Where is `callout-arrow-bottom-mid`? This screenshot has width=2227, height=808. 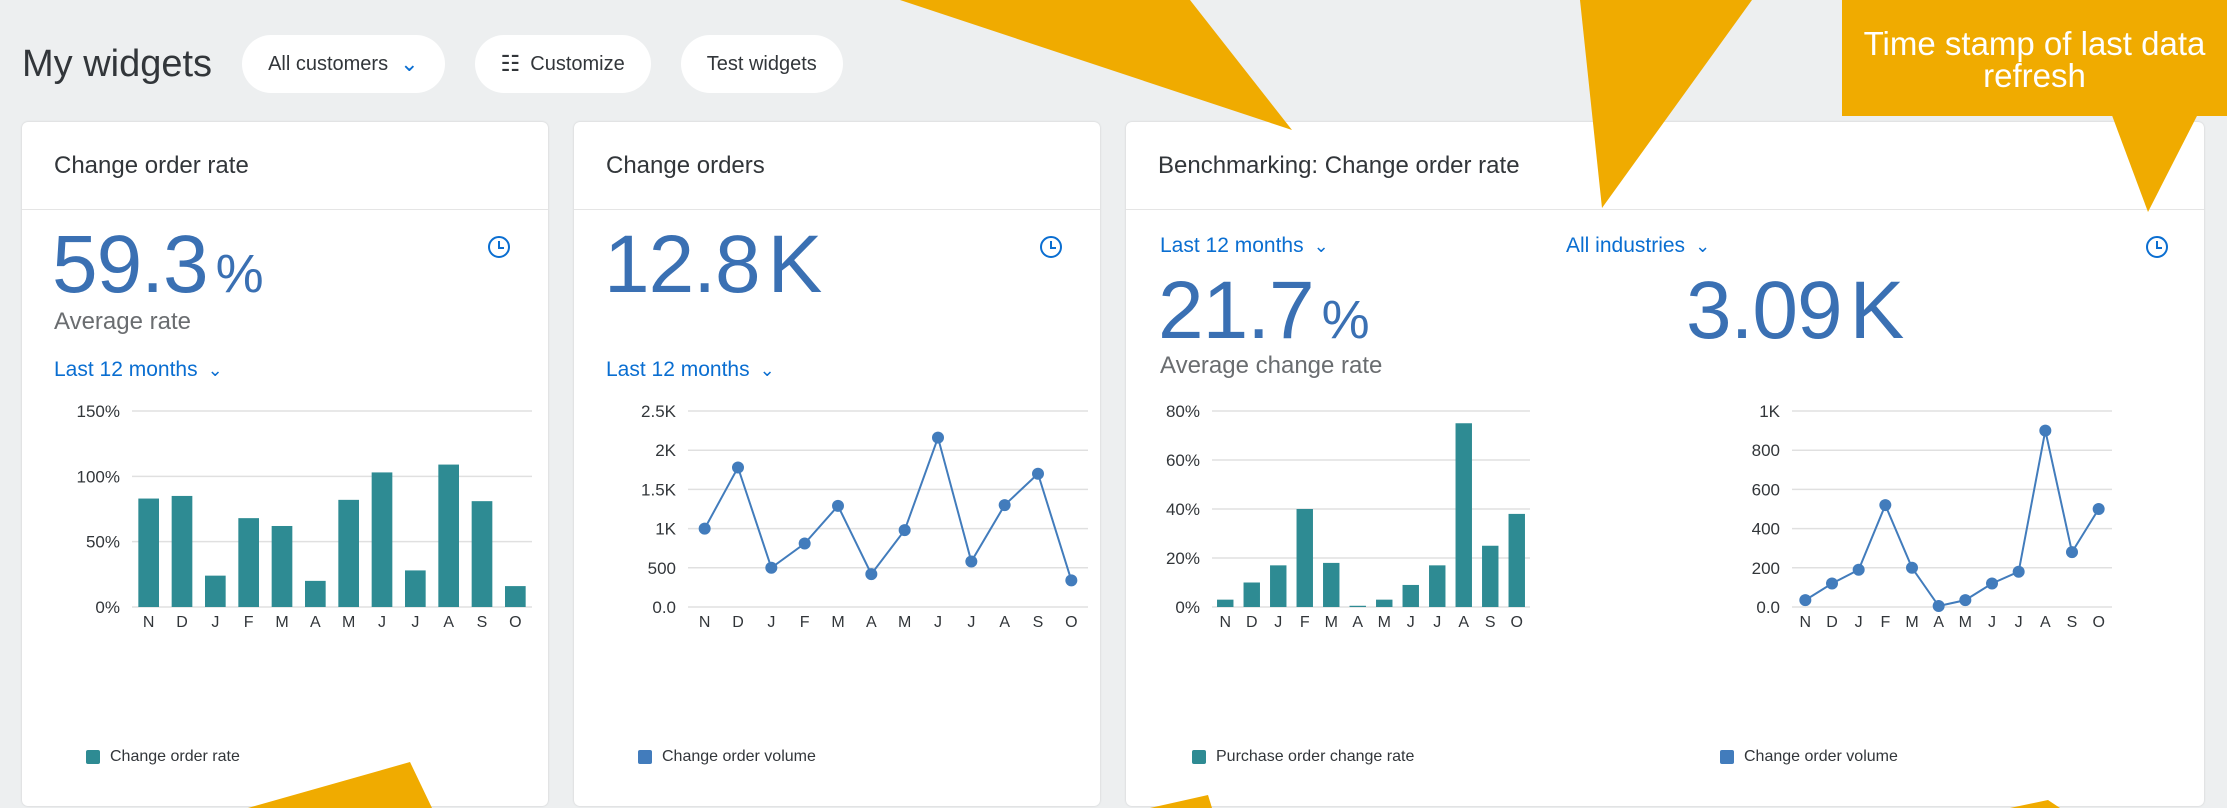
callout-arrow-bottom-mid is located at coordinates (1181, 801).